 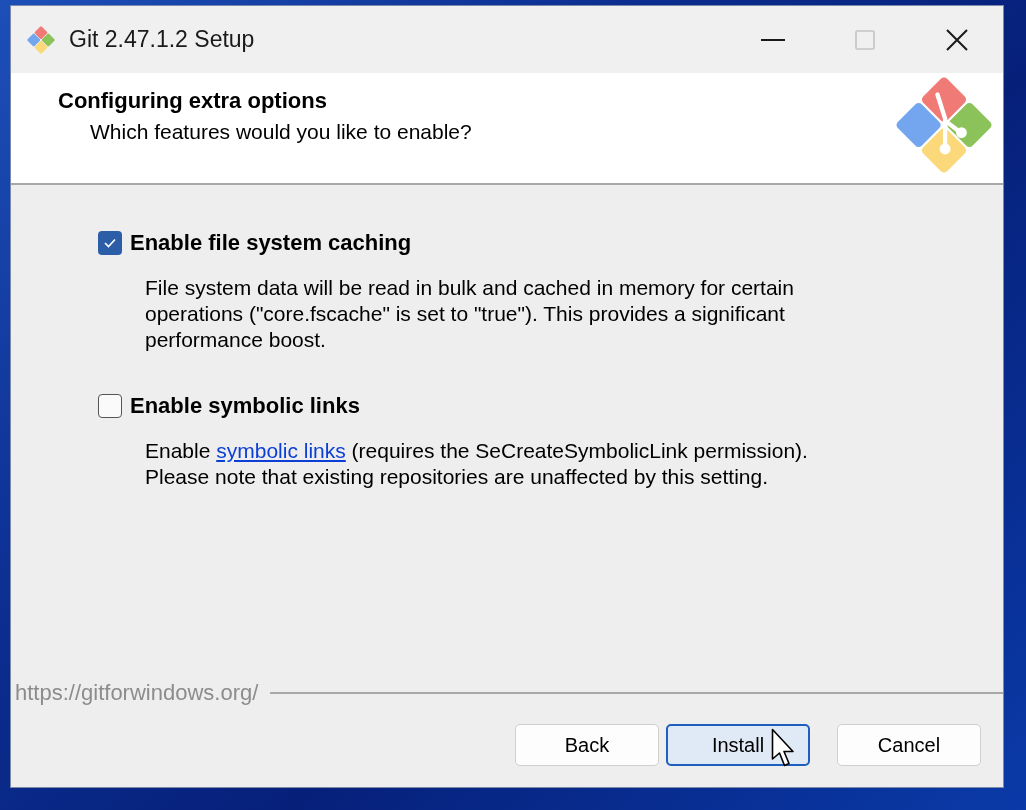 I want to click on back-button: Back, so click(x=587, y=745).